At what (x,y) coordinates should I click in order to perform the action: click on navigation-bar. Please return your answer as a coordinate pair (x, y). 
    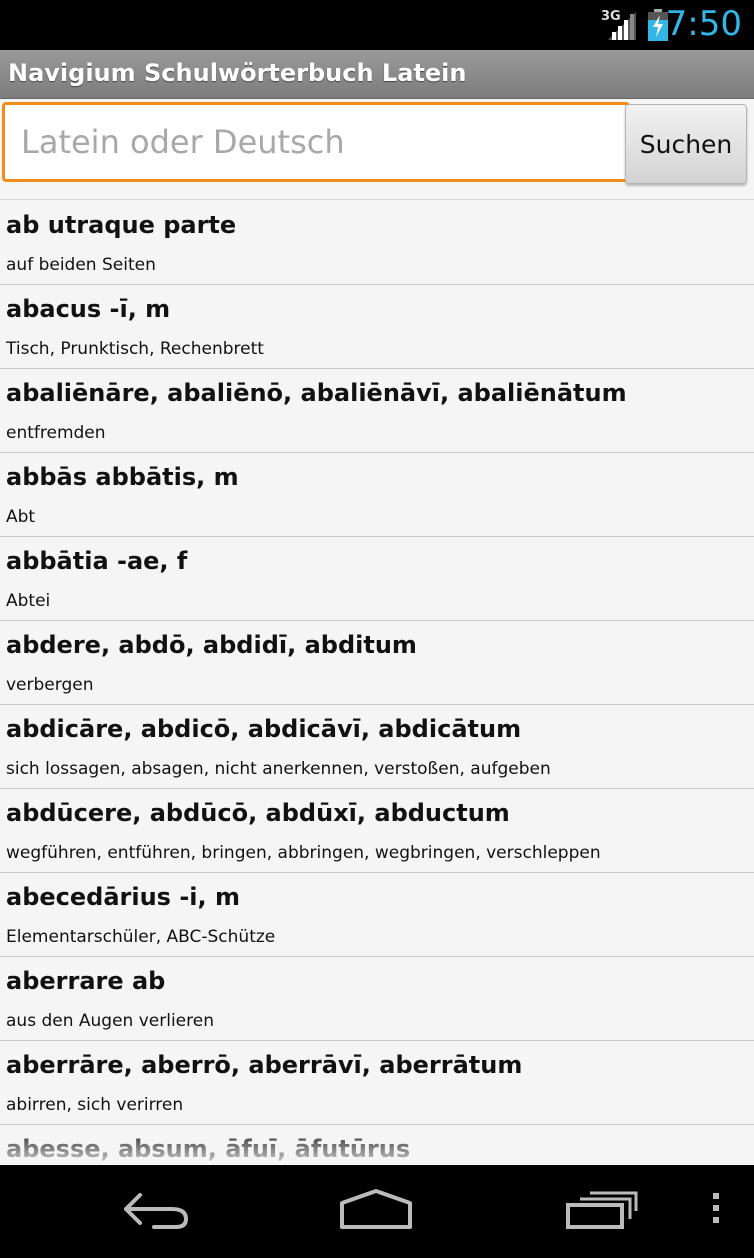
    Looking at the image, I should click on (377, 1211).